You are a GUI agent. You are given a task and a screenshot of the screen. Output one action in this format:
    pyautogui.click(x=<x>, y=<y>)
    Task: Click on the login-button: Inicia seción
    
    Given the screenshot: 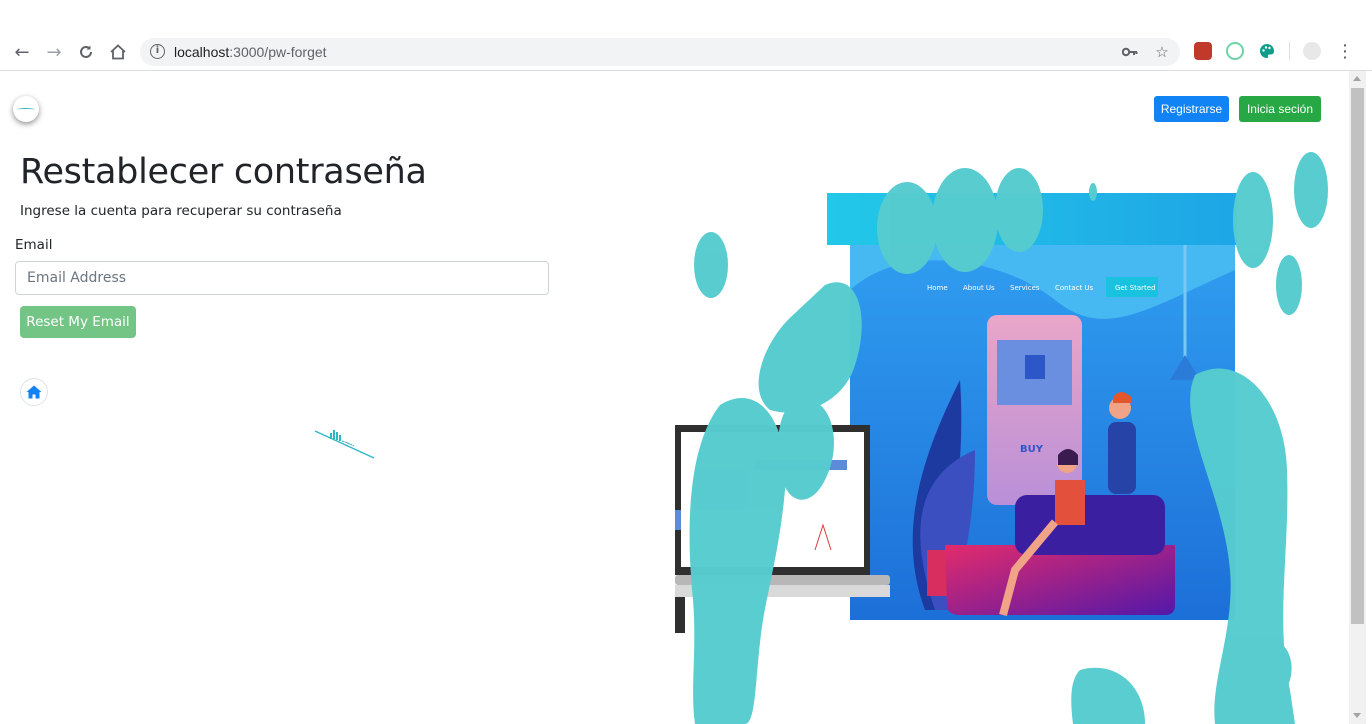 What is the action you would take?
    pyautogui.click(x=1280, y=109)
    